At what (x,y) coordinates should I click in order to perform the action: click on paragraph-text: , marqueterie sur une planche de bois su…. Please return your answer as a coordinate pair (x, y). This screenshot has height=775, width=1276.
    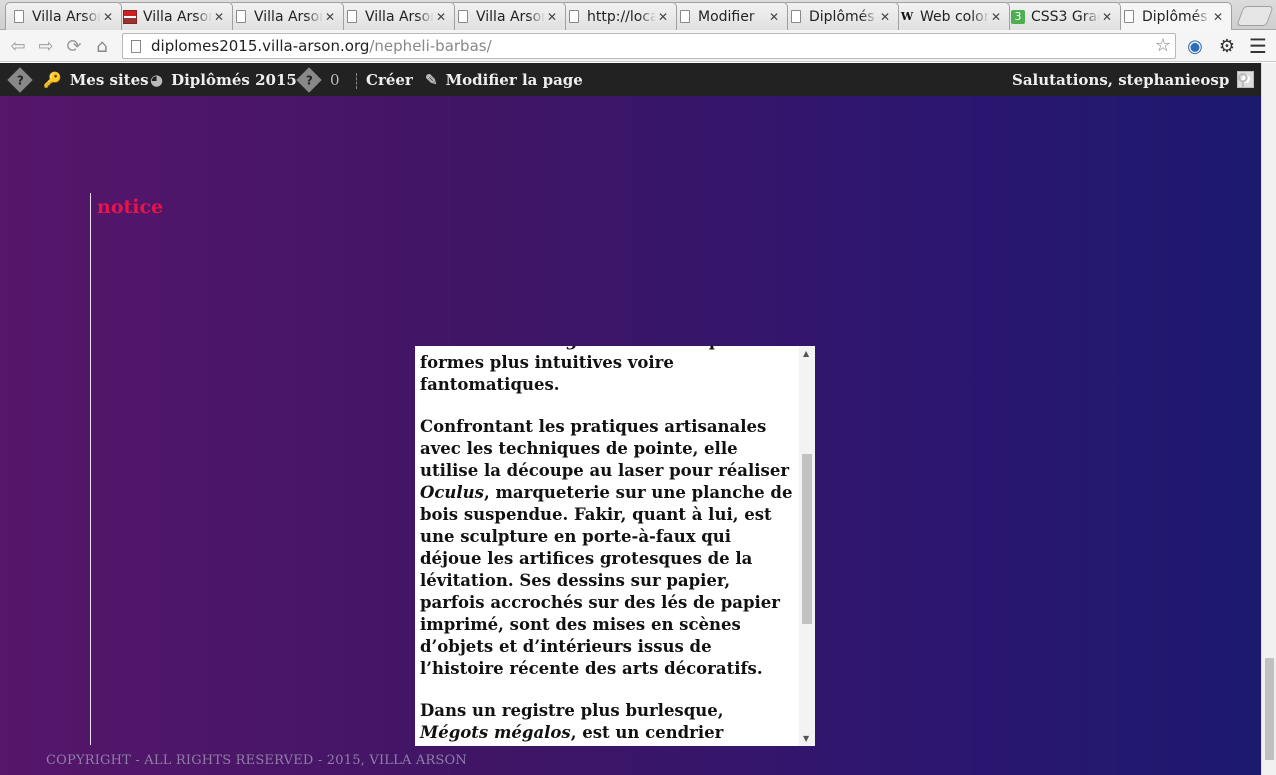
    Looking at the image, I should click on (606, 580).